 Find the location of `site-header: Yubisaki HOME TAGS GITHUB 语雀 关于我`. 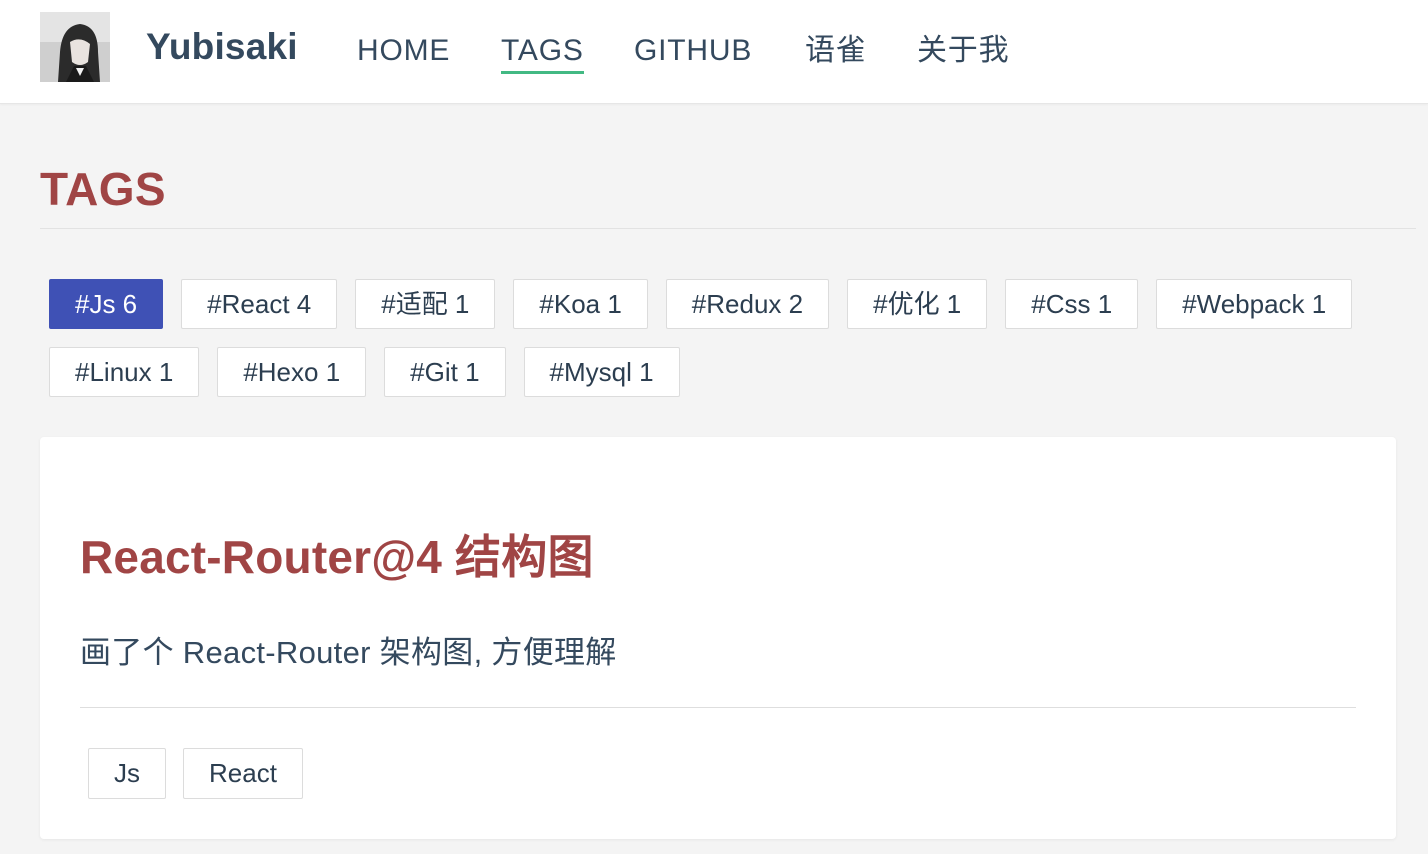

site-header: Yubisaki HOME TAGS GITHUB 语雀 关于我 is located at coordinates (714, 52).